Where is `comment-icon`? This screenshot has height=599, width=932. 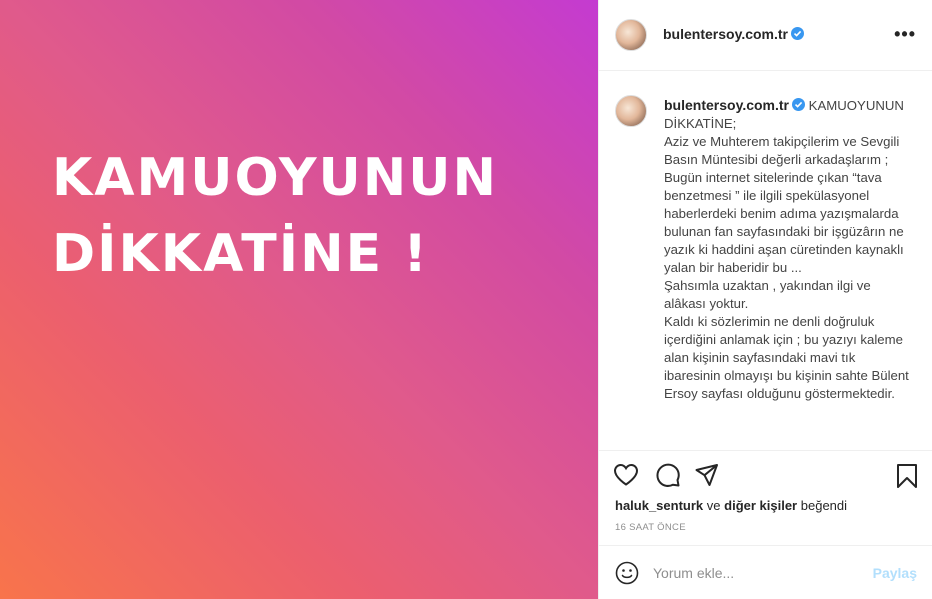 comment-icon is located at coordinates (668, 478).